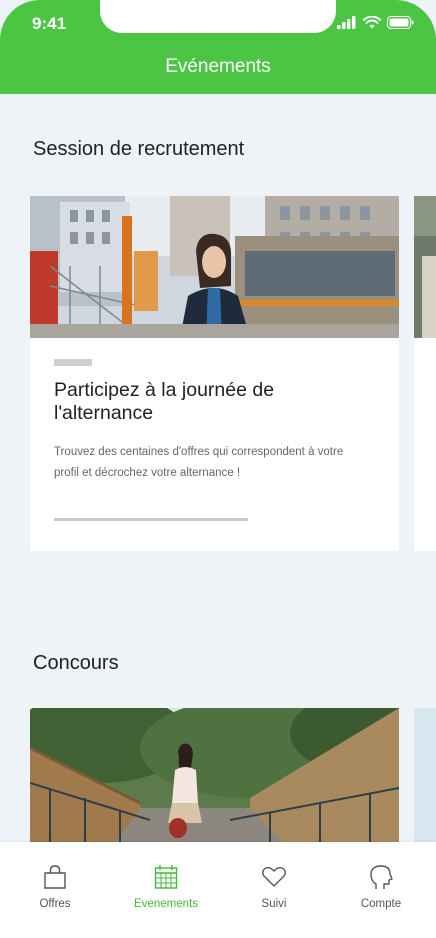  What do you see at coordinates (164, 401) in the screenshot?
I see `card-title: Participez à la journée de l'alternance` at bounding box center [164, 401].